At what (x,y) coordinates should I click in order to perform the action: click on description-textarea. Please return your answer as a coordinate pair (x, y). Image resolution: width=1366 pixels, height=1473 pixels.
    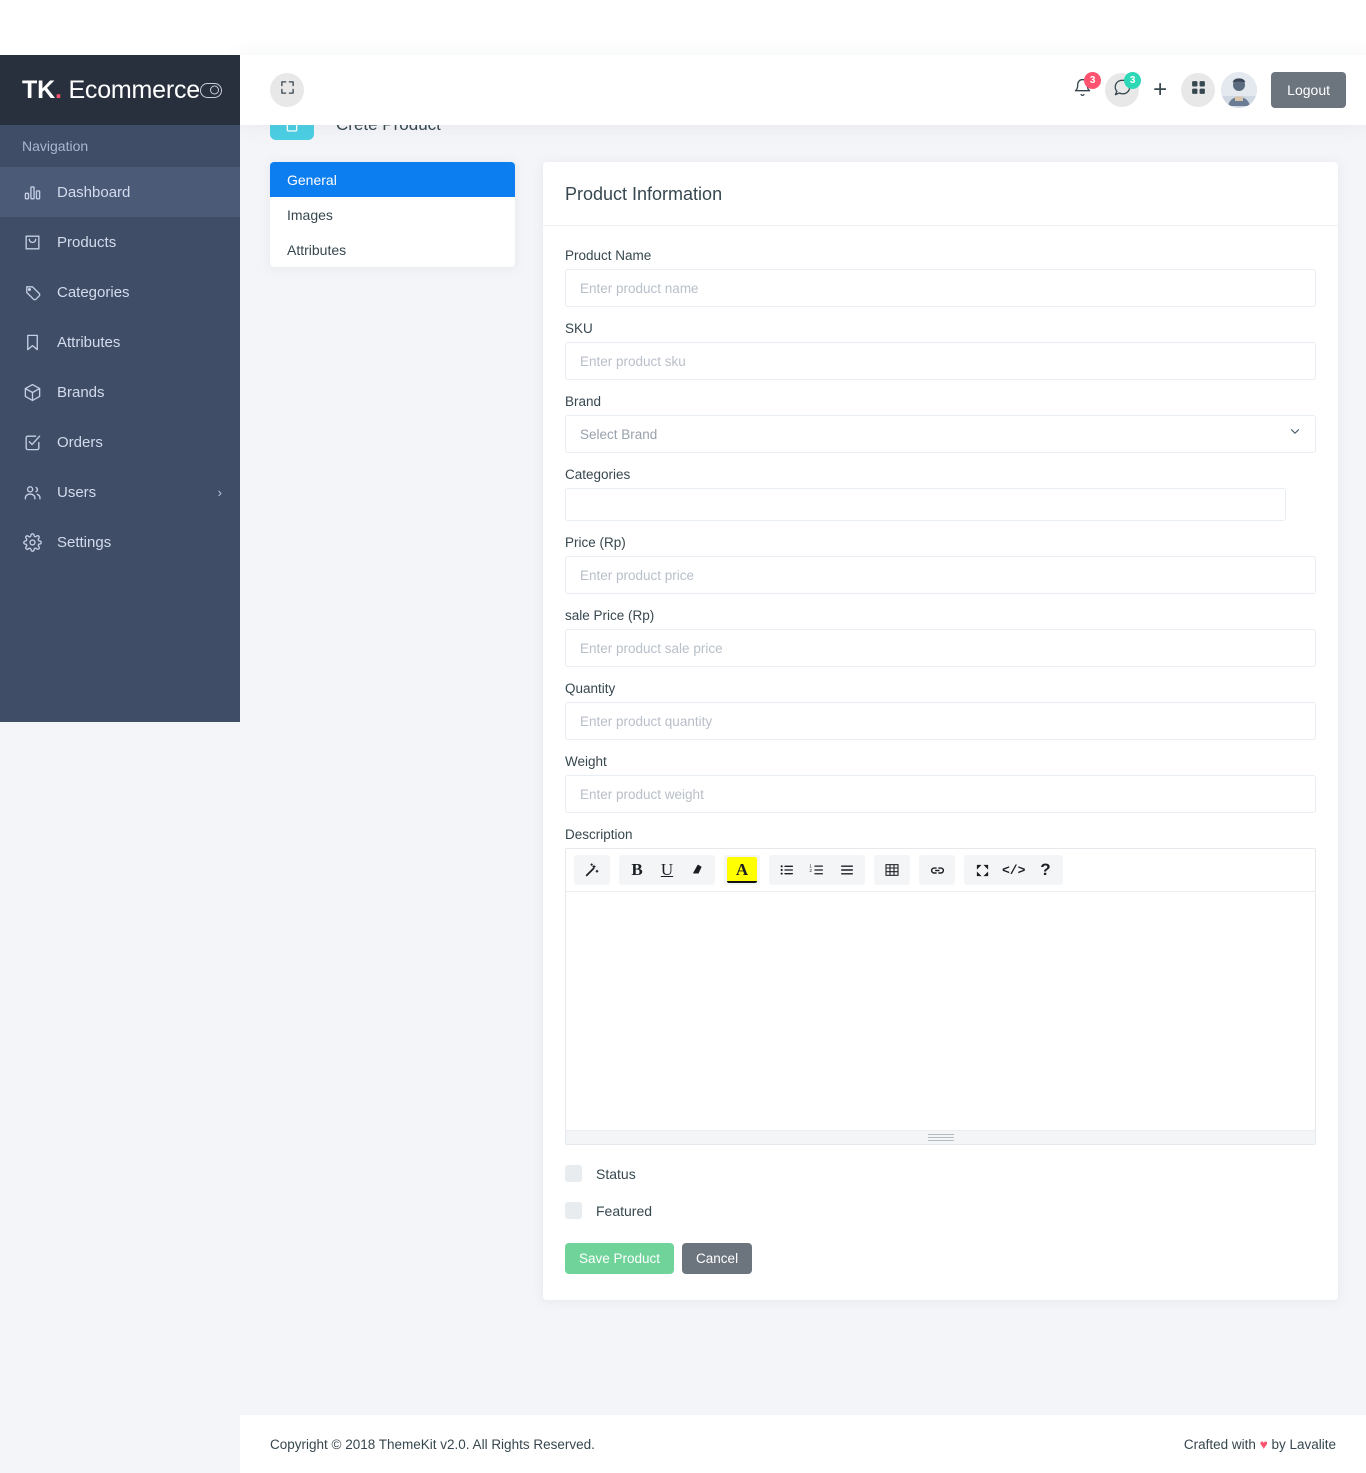
    Looking at the image, I should click on (940, 1011).